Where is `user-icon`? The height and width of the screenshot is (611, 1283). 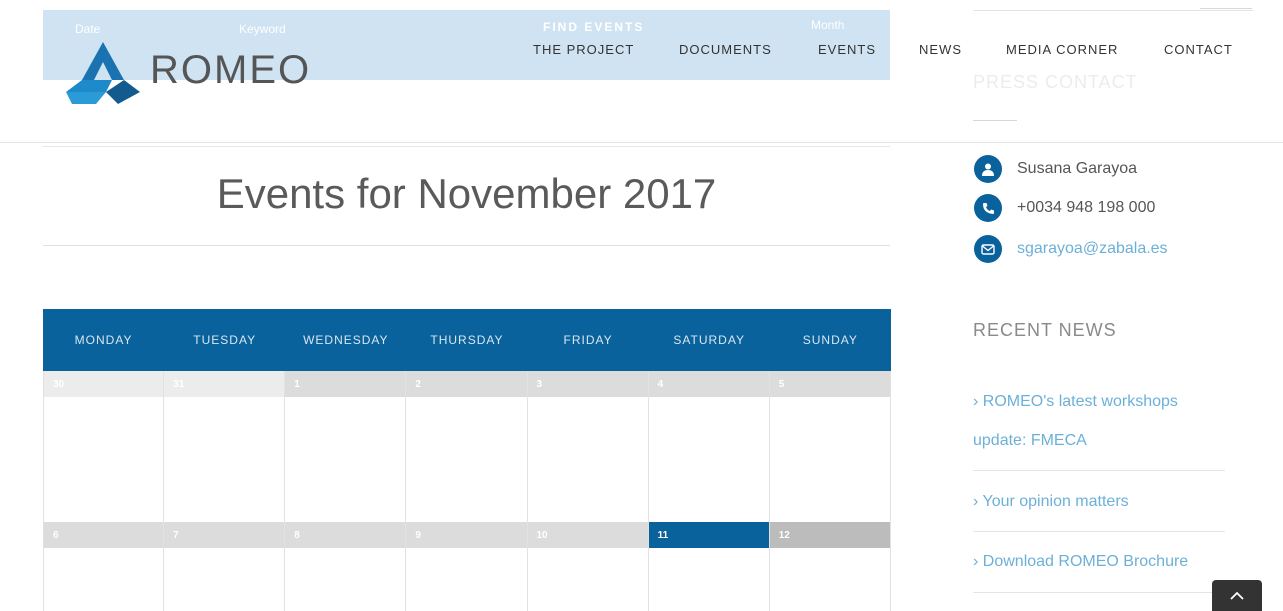
user-icon is located at coordinates (988, 169).